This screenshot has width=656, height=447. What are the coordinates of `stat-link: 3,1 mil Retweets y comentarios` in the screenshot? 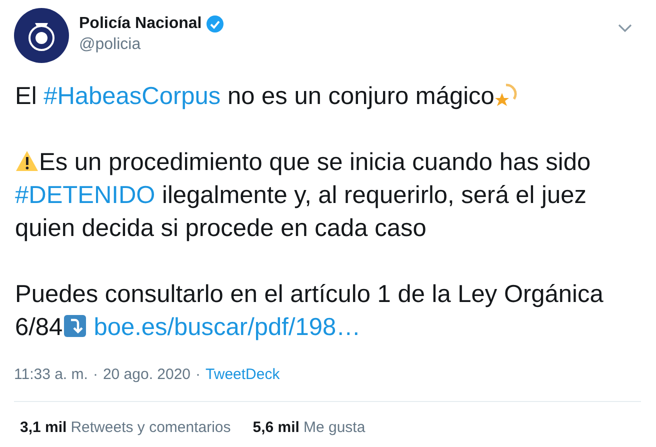 It's located at (125, 427).